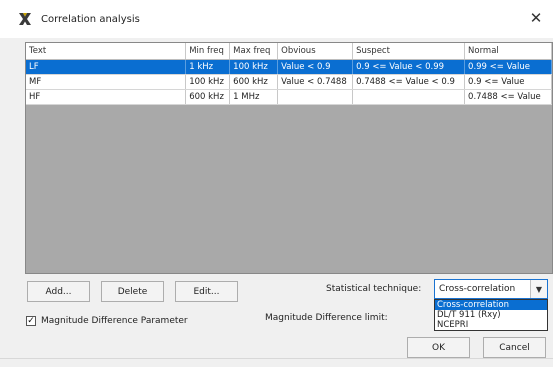 The width and height of the screenshot is (553, 367). What do you see at coordinates (208, 51) in the screenshot?
I see `column-header-min-freq: Min freq` at bounding box center [208, 51].